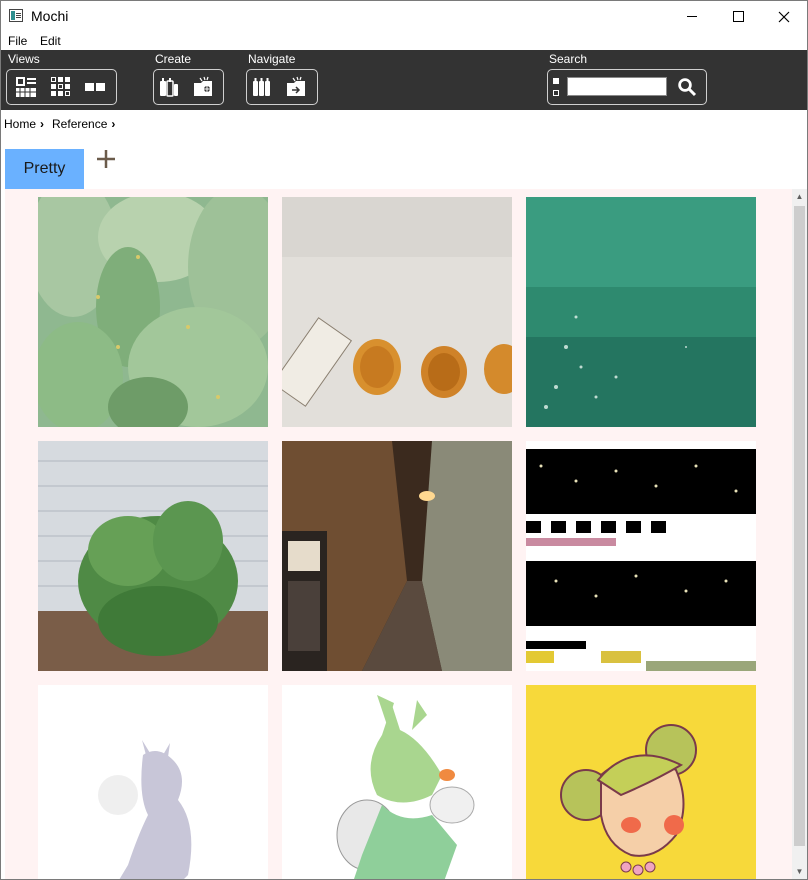  Describe the element at coordinates (687, 87) in the screenshot. I see `search-icon` at that location.